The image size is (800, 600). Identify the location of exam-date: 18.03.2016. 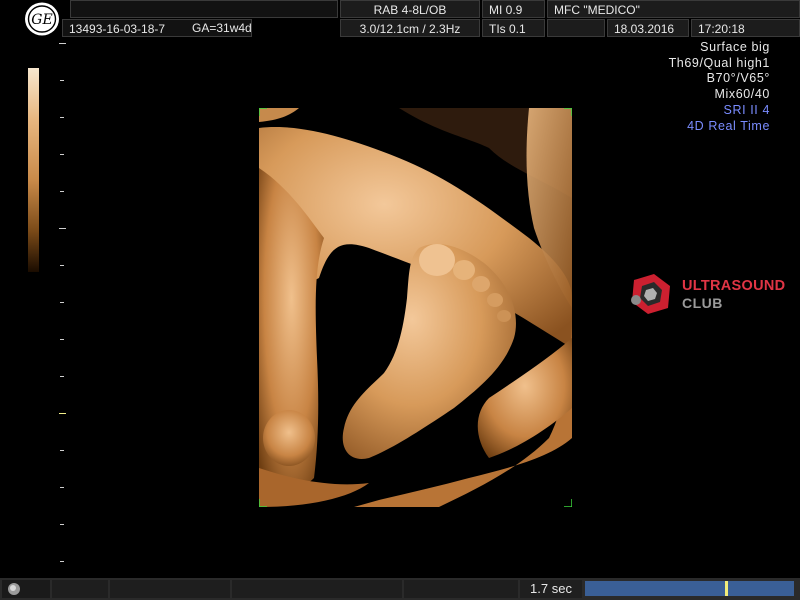
(648, 28).